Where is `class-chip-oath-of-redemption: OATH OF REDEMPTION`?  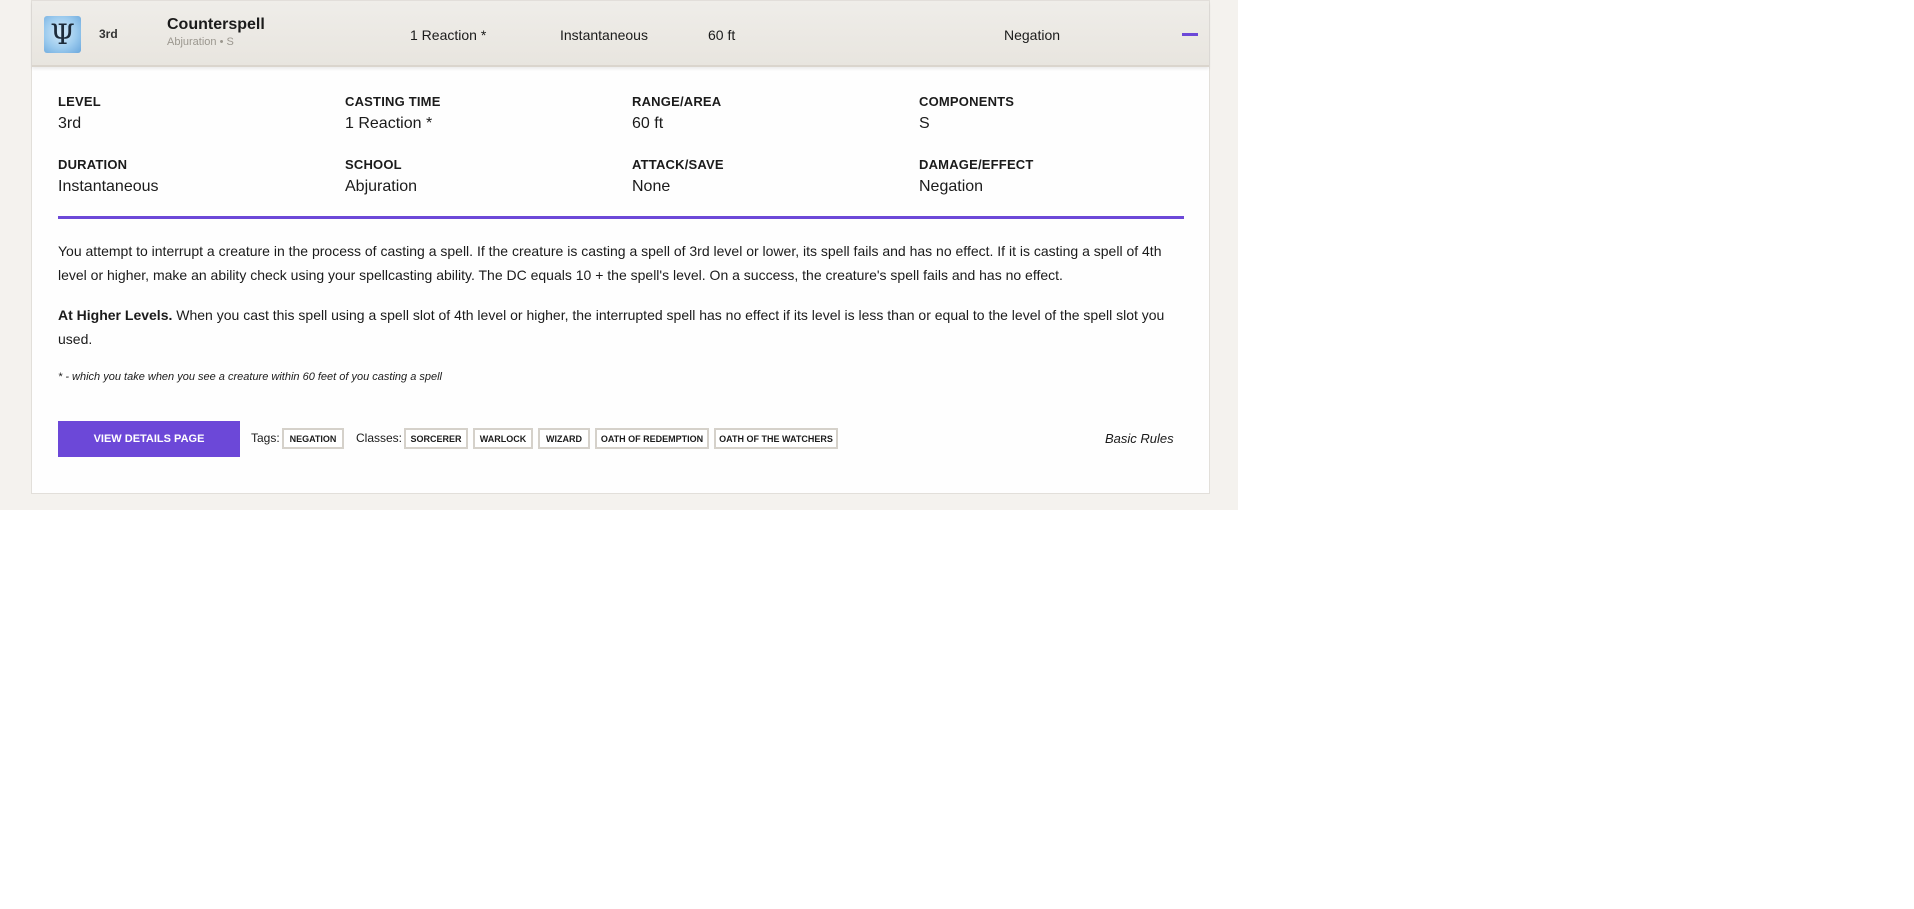
class-chip-oath-of-redemption: OATH OF REDEMPTION is located at coordinates (652, 438).